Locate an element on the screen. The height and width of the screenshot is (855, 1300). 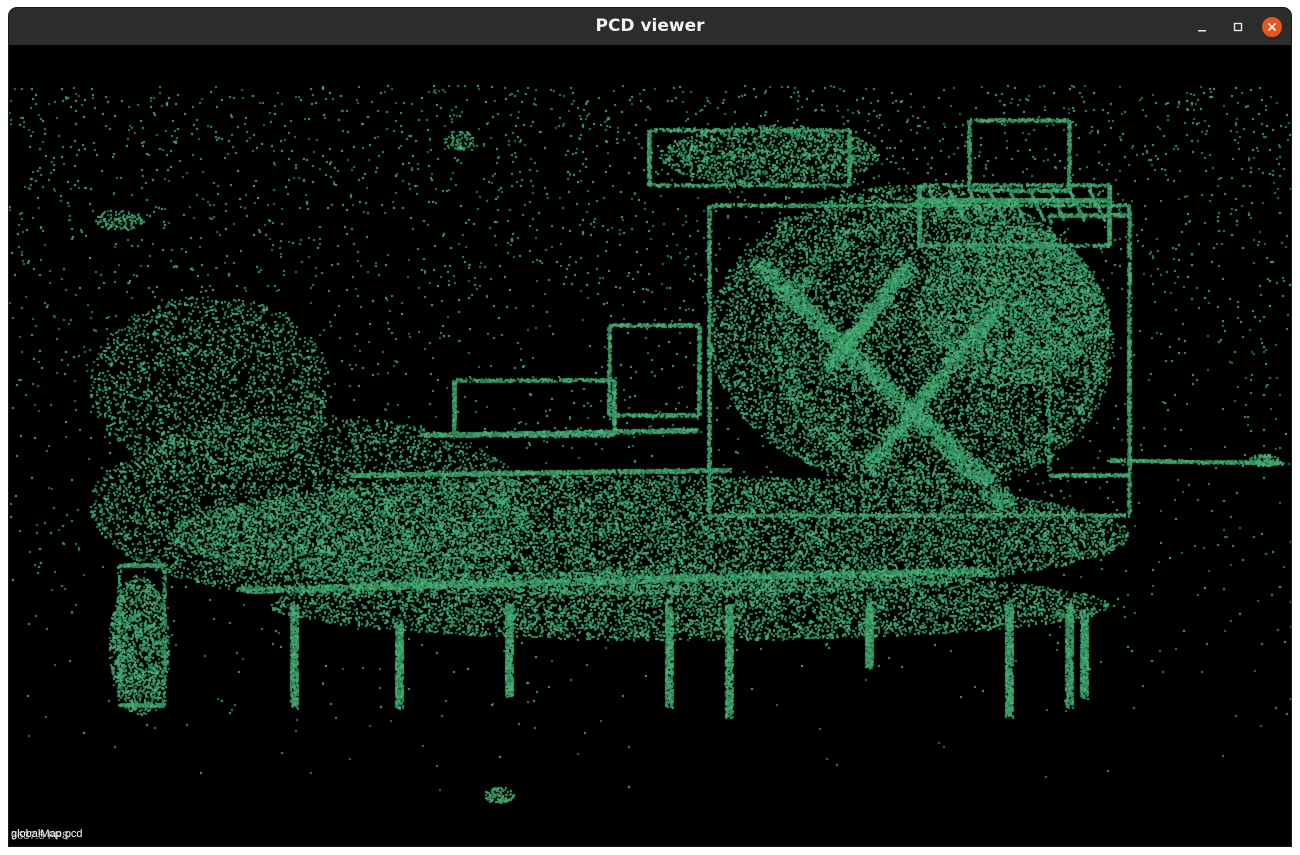
maximize-button is located at coordinates (1238, 27).